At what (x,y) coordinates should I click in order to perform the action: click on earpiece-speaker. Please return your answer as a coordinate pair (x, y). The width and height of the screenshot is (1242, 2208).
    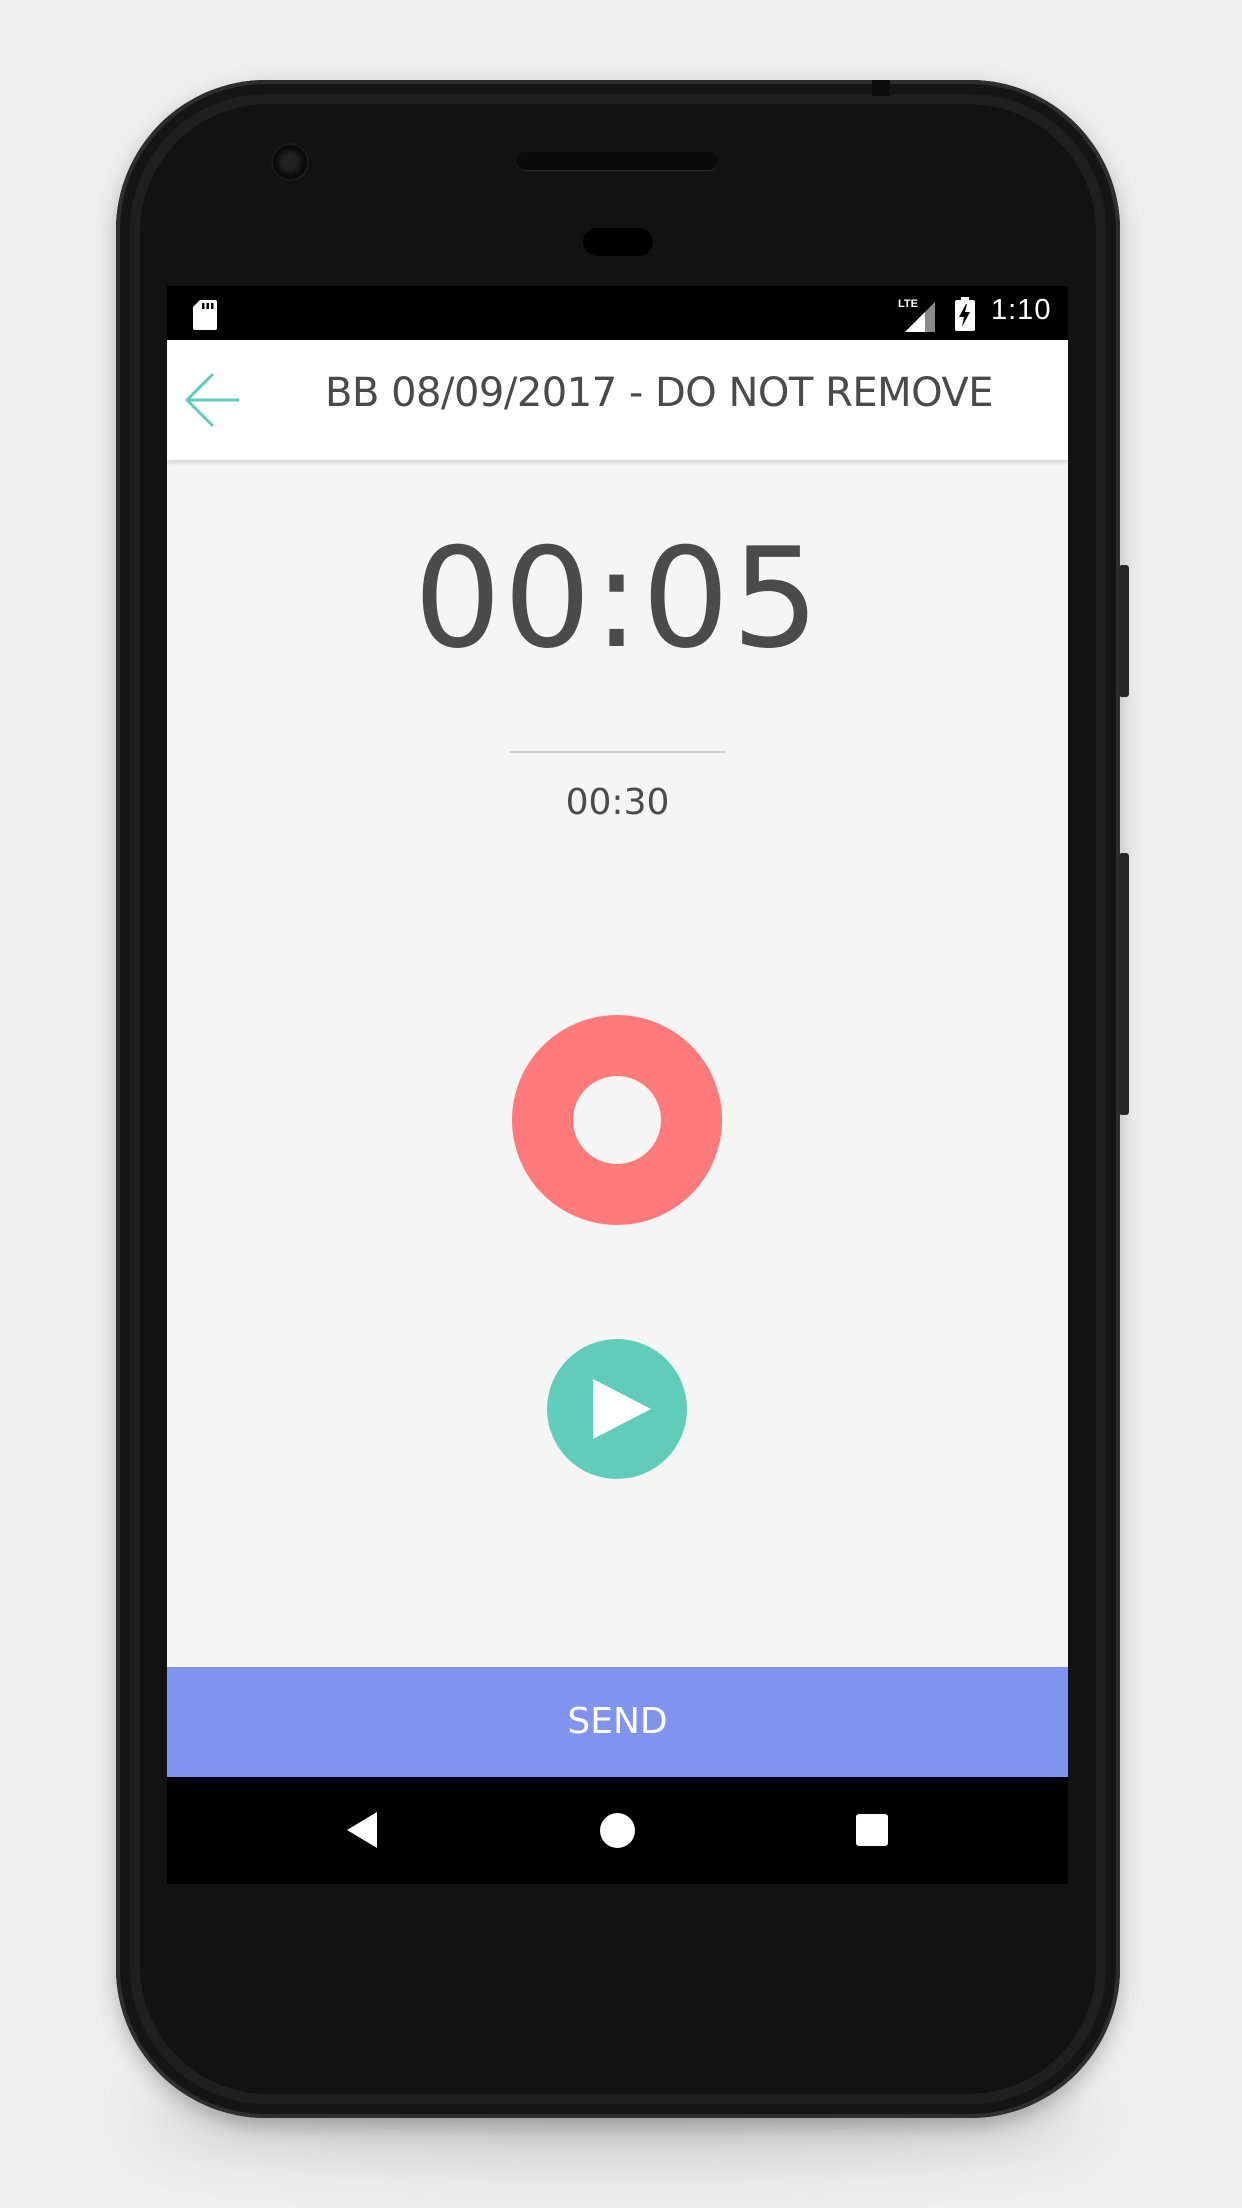
    Looking at the image, I should click on (617, 161).